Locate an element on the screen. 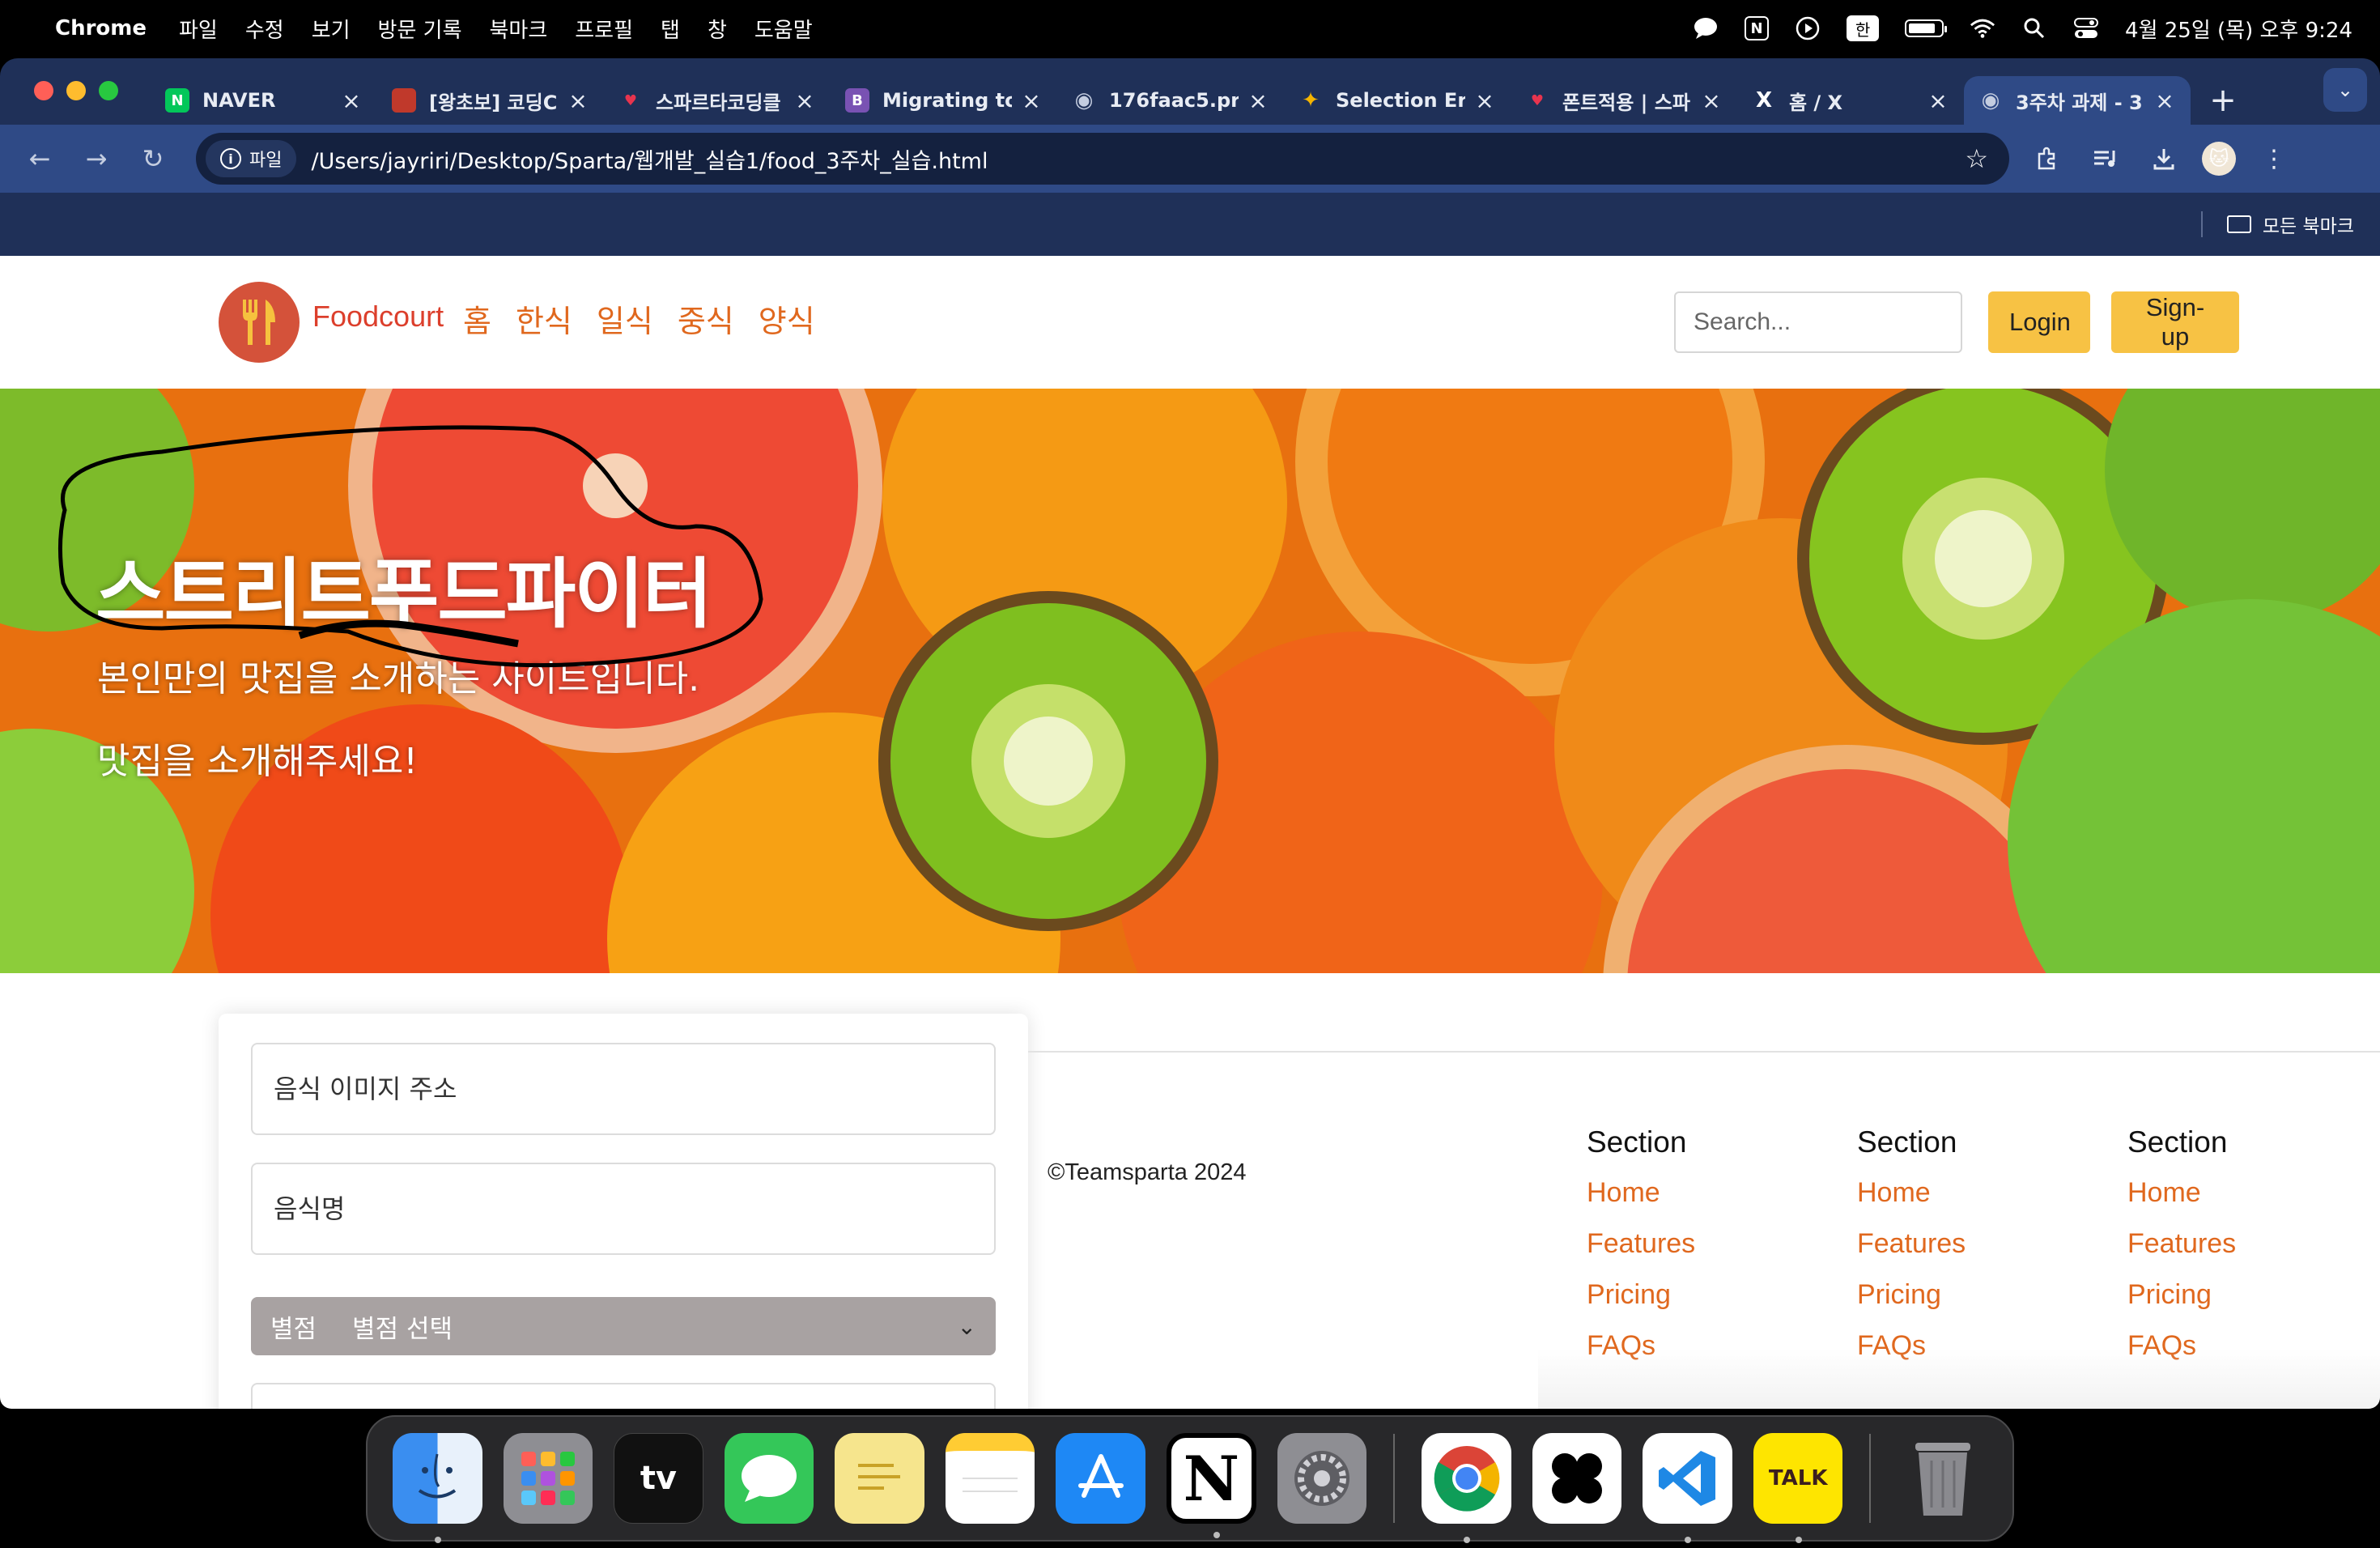 Image resolution: width=2380 pixels, height=1548 pixels. tab-search-chevron-icon: ⌄ is located at coordinates (2345, 90).